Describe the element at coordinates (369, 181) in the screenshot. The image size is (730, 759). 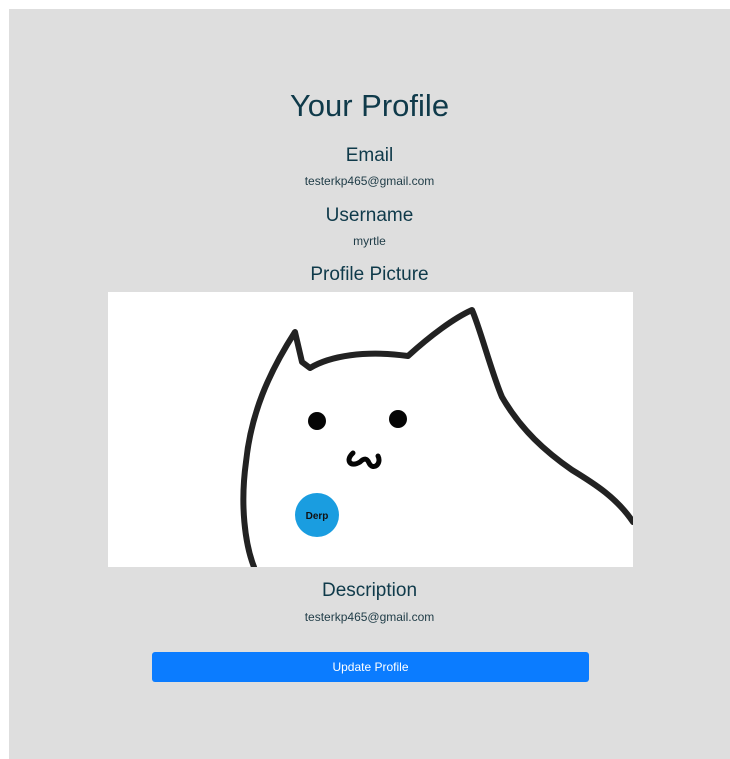
I see `email-value: testerkp465@gmail.com` at that location.